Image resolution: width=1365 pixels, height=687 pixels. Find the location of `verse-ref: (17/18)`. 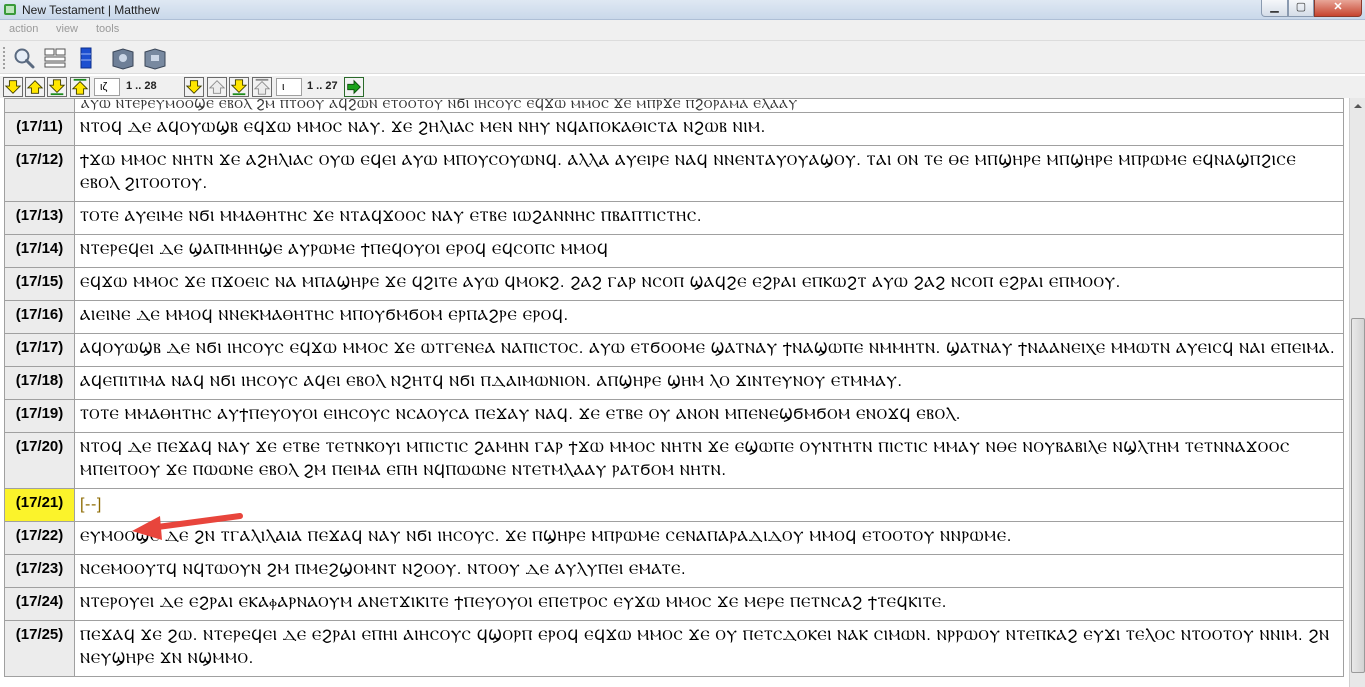

verse-ref: (17/18) is located at coordinates (39, 383).